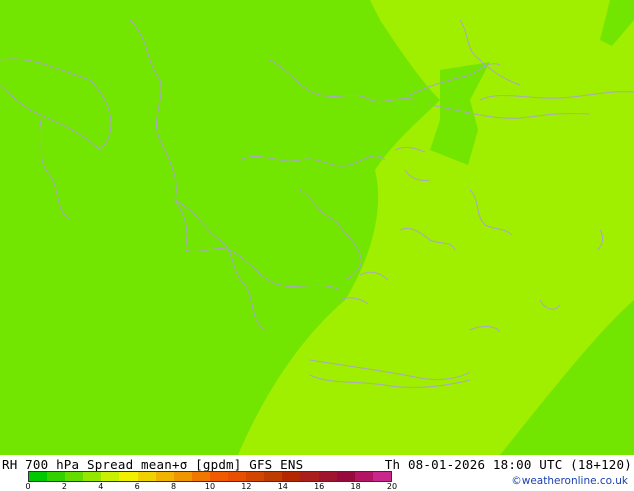 This screenshot has height=491, width=634. What do you see at coordinates (508, 464) in the screenshot?
I see `valid-time: Th 08-01-2026 18:00 UTC (18+120)` at bounding box center [508, 464].